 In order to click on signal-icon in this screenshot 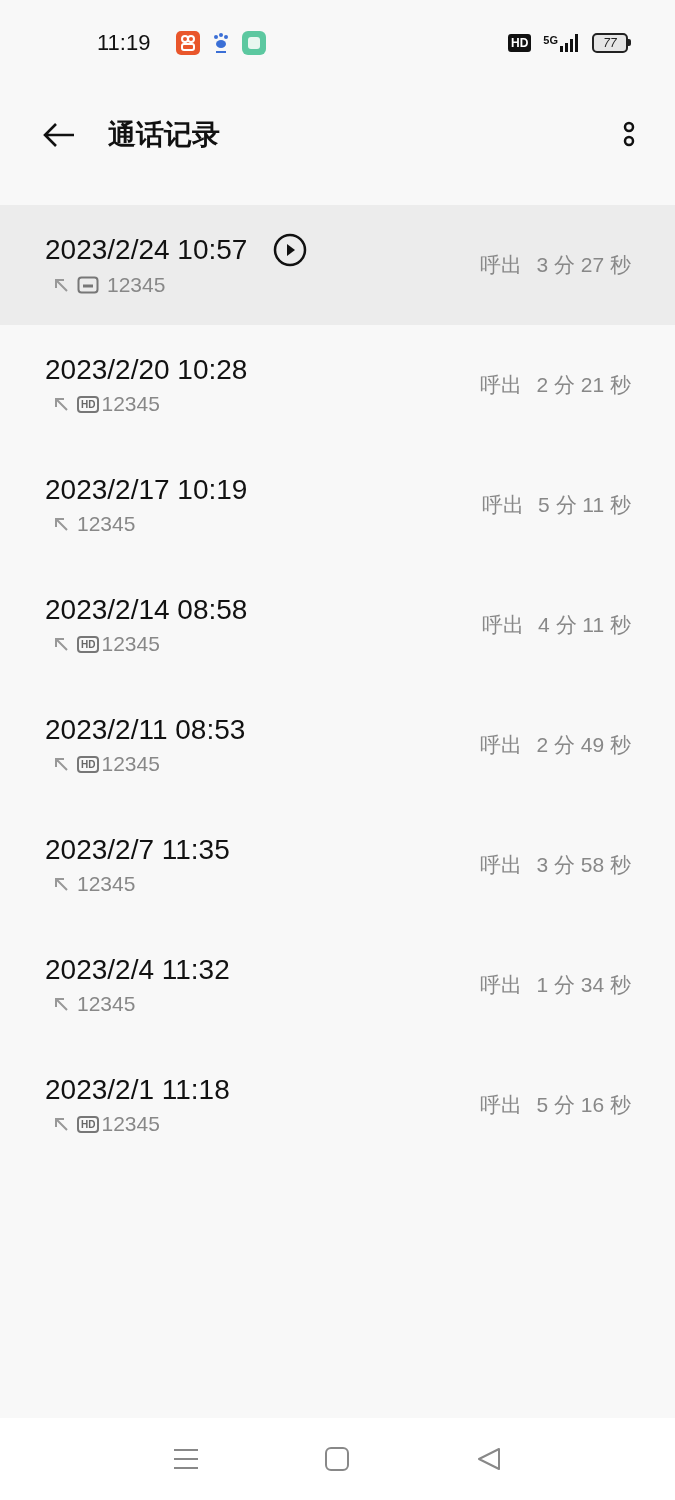, I will do `click(570, 42)`.